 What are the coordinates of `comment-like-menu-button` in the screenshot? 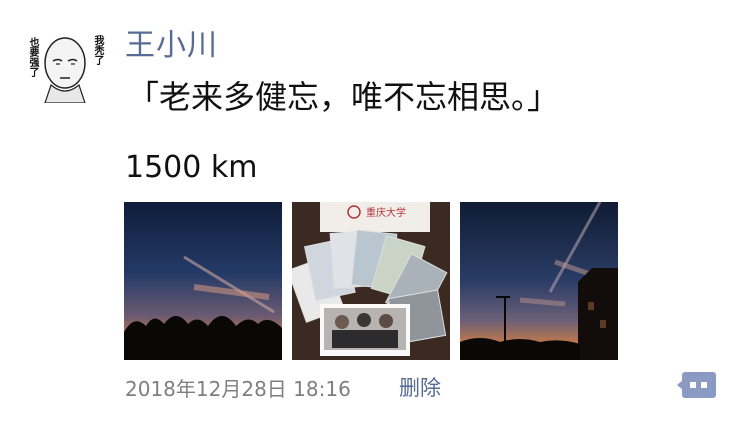 It's located at (696, 385).